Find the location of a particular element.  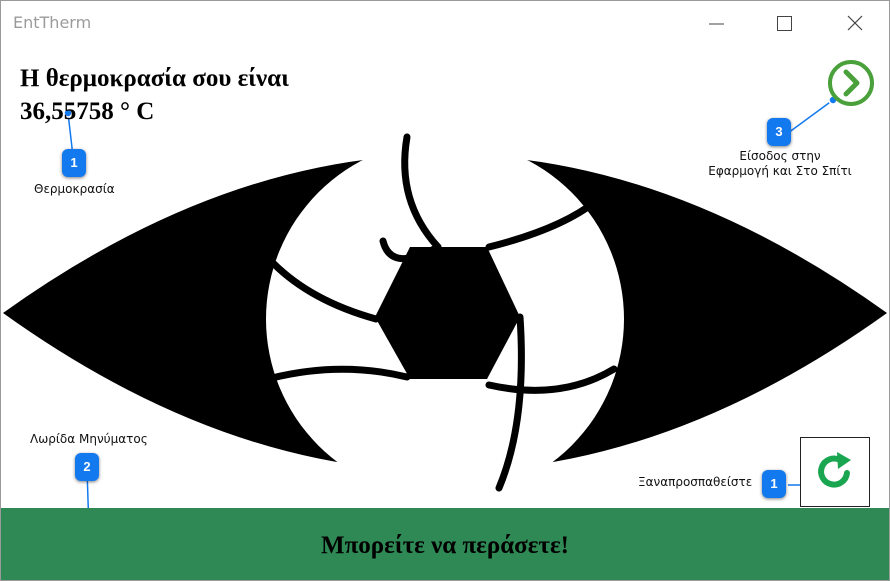

message-text: Μπορείτε να περάσετε! is located at coordinates (445, 545).